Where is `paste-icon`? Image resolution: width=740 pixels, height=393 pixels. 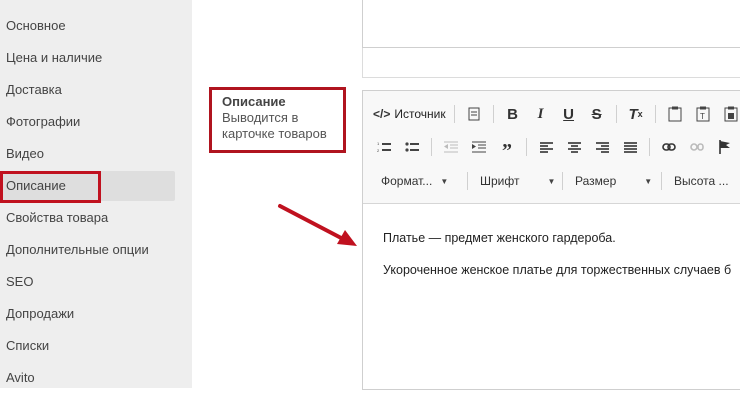 paste-icon is located at coordinates (675, 114).